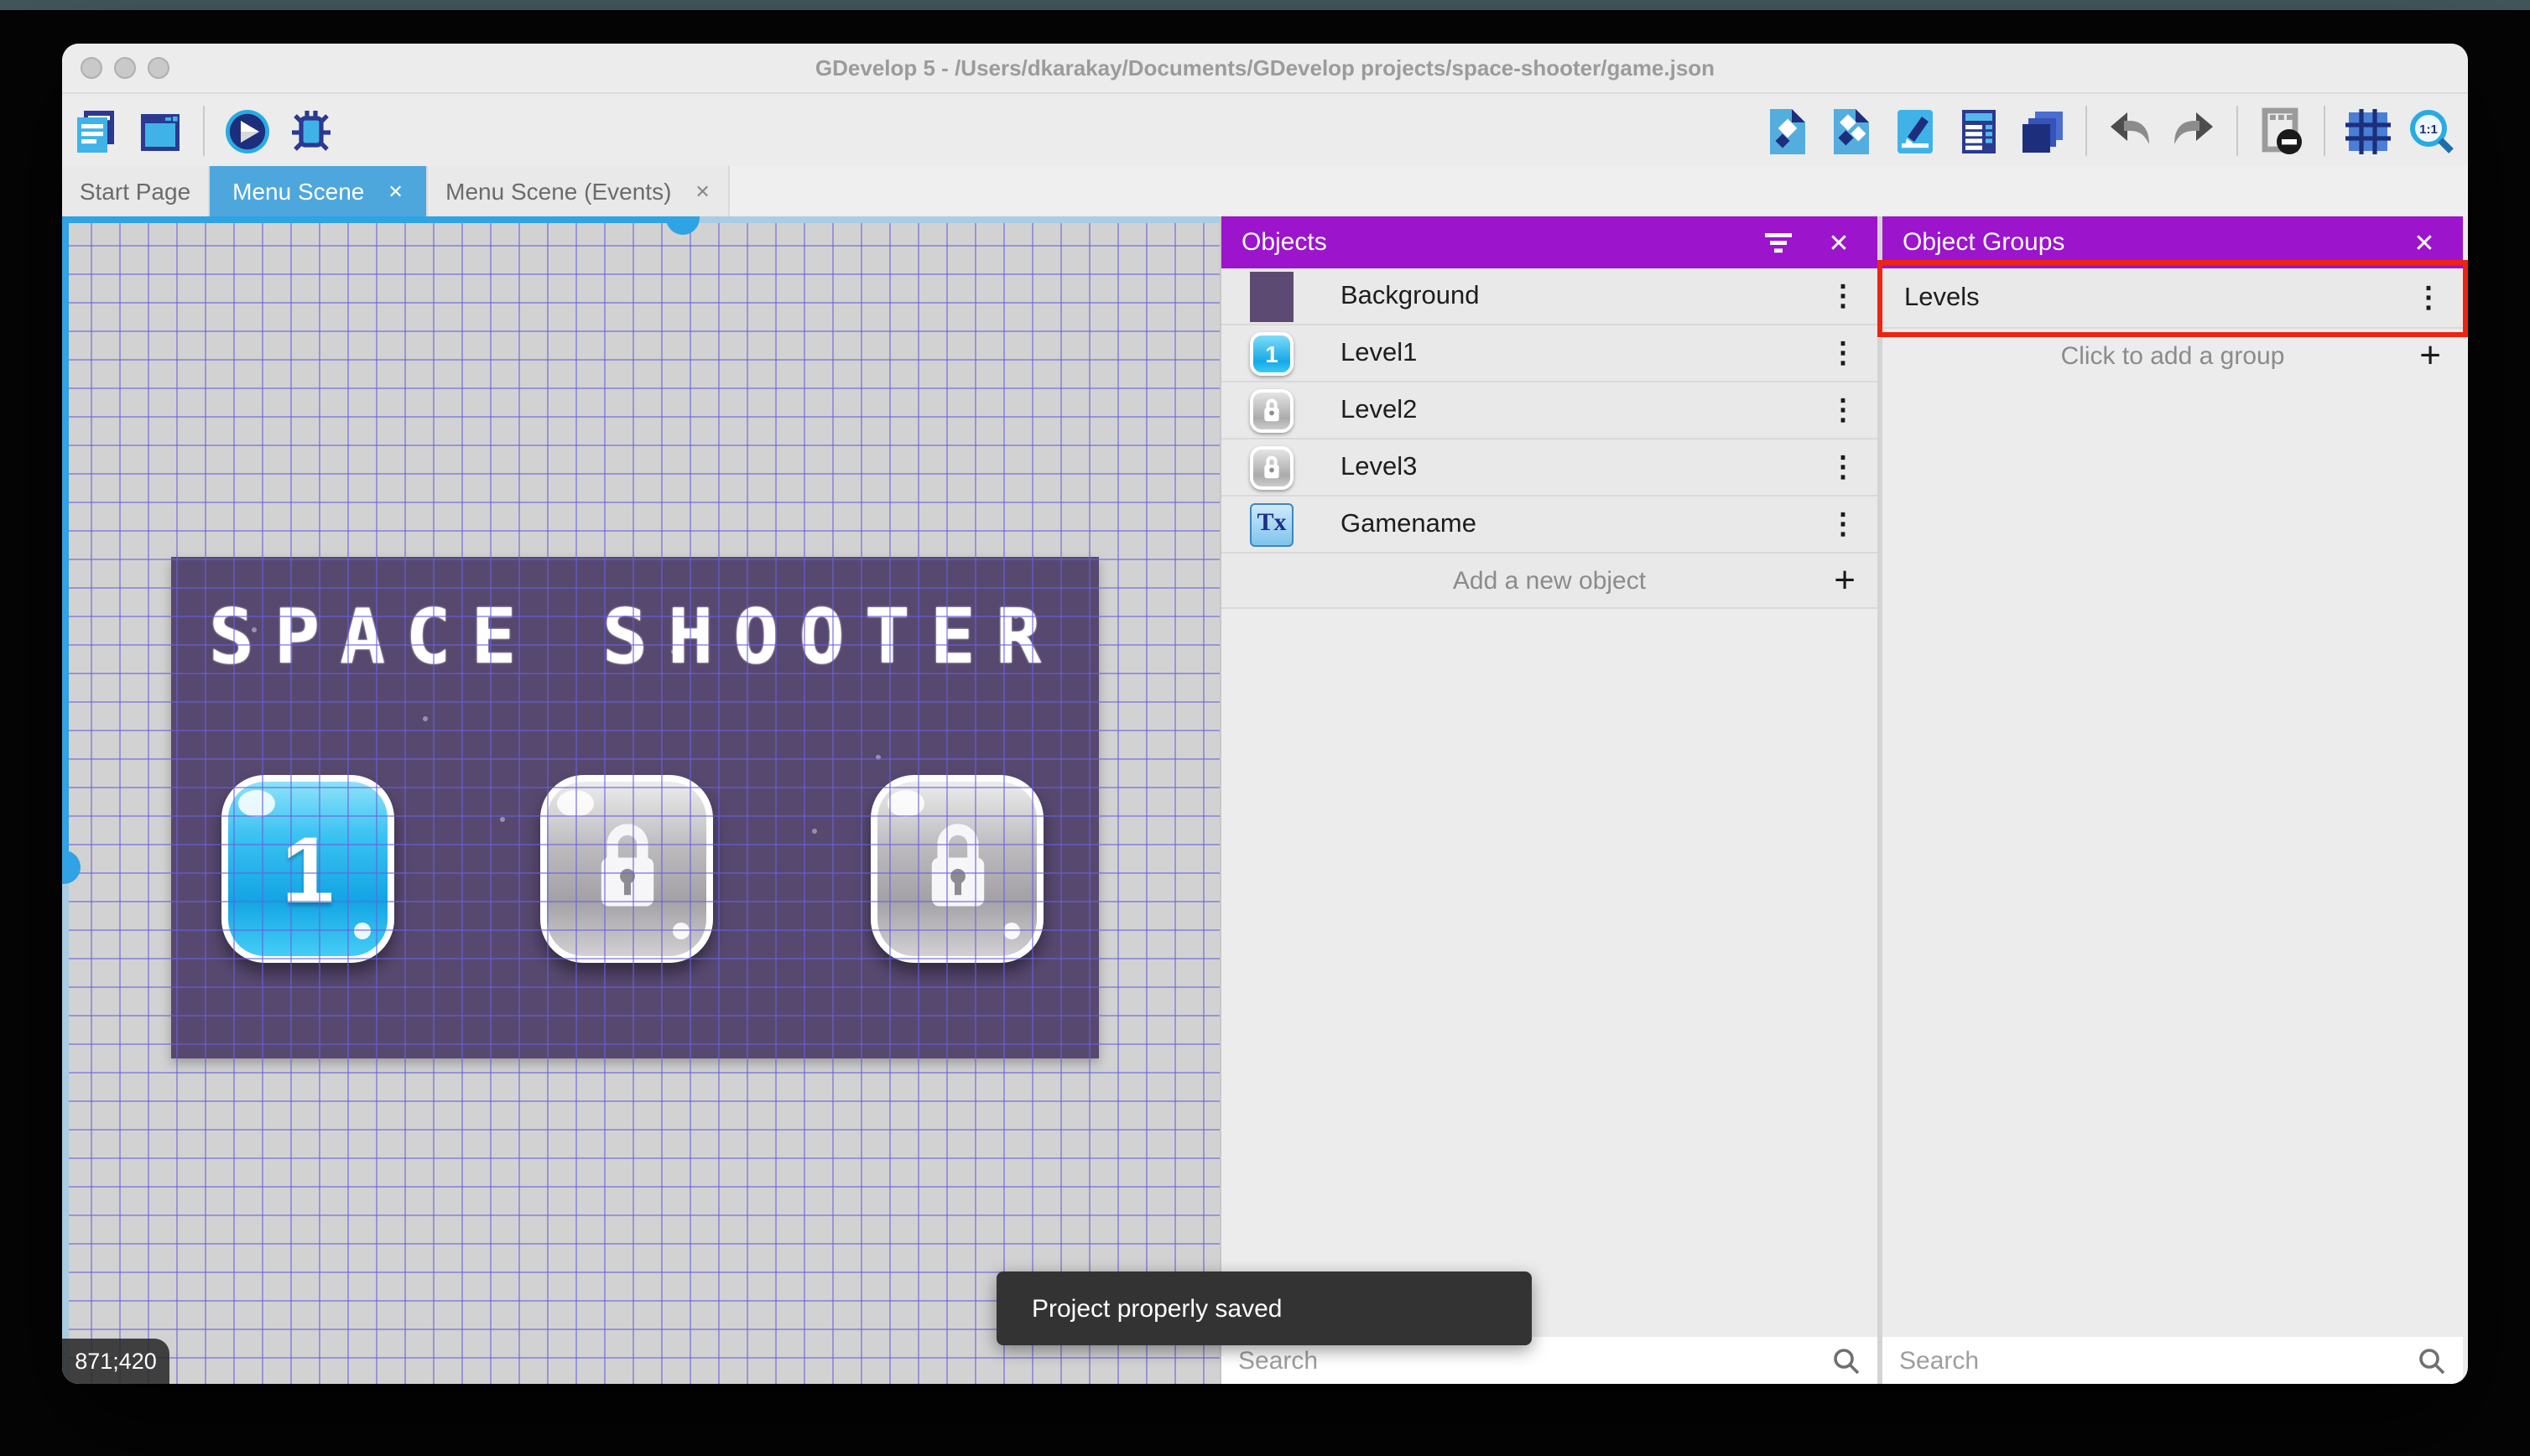  I want to click on level3-button-locked, so click(957, 869).